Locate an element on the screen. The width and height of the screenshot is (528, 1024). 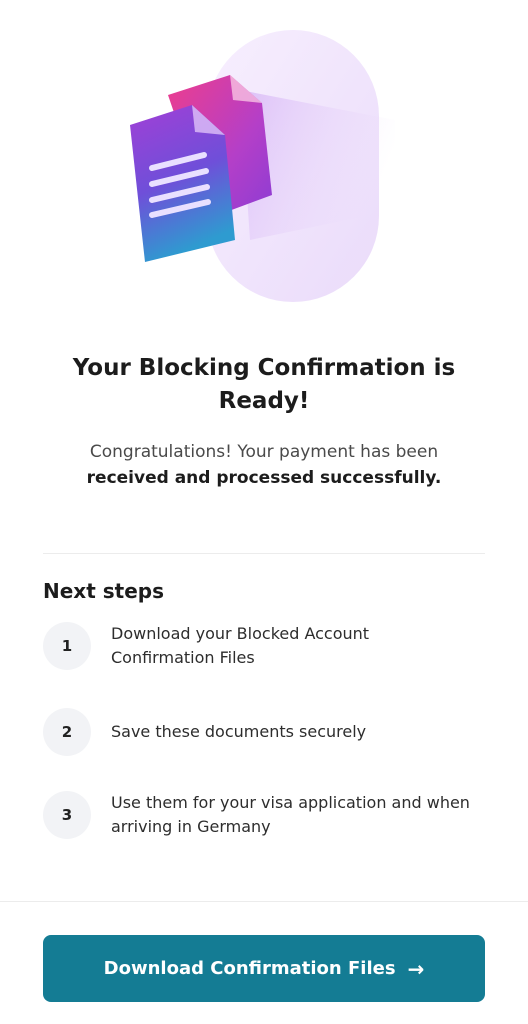
step-item: 2 Save these documents securely is located at coordinates (268, 732).